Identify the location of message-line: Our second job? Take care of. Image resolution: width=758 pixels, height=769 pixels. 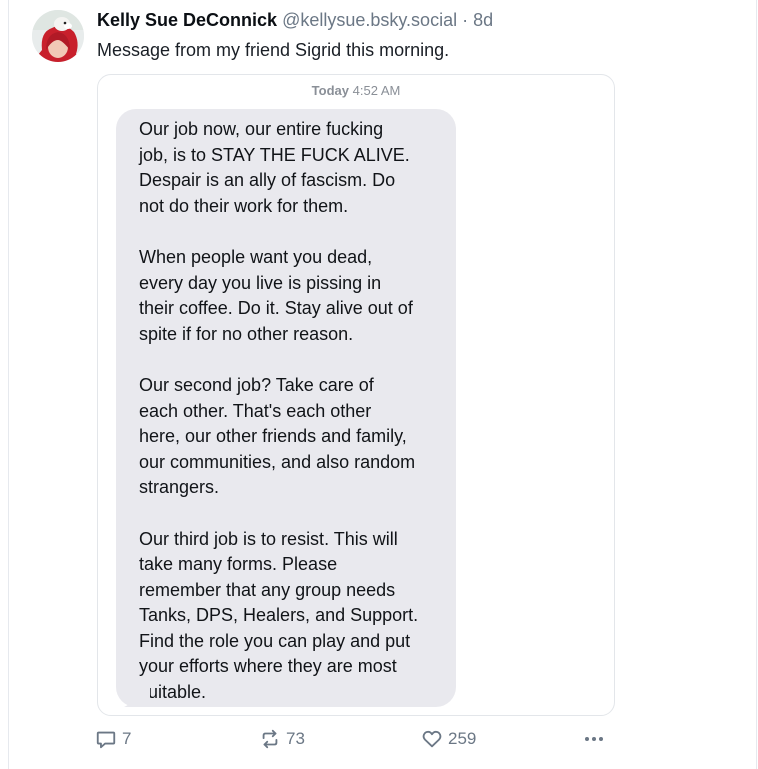
(256, 384).